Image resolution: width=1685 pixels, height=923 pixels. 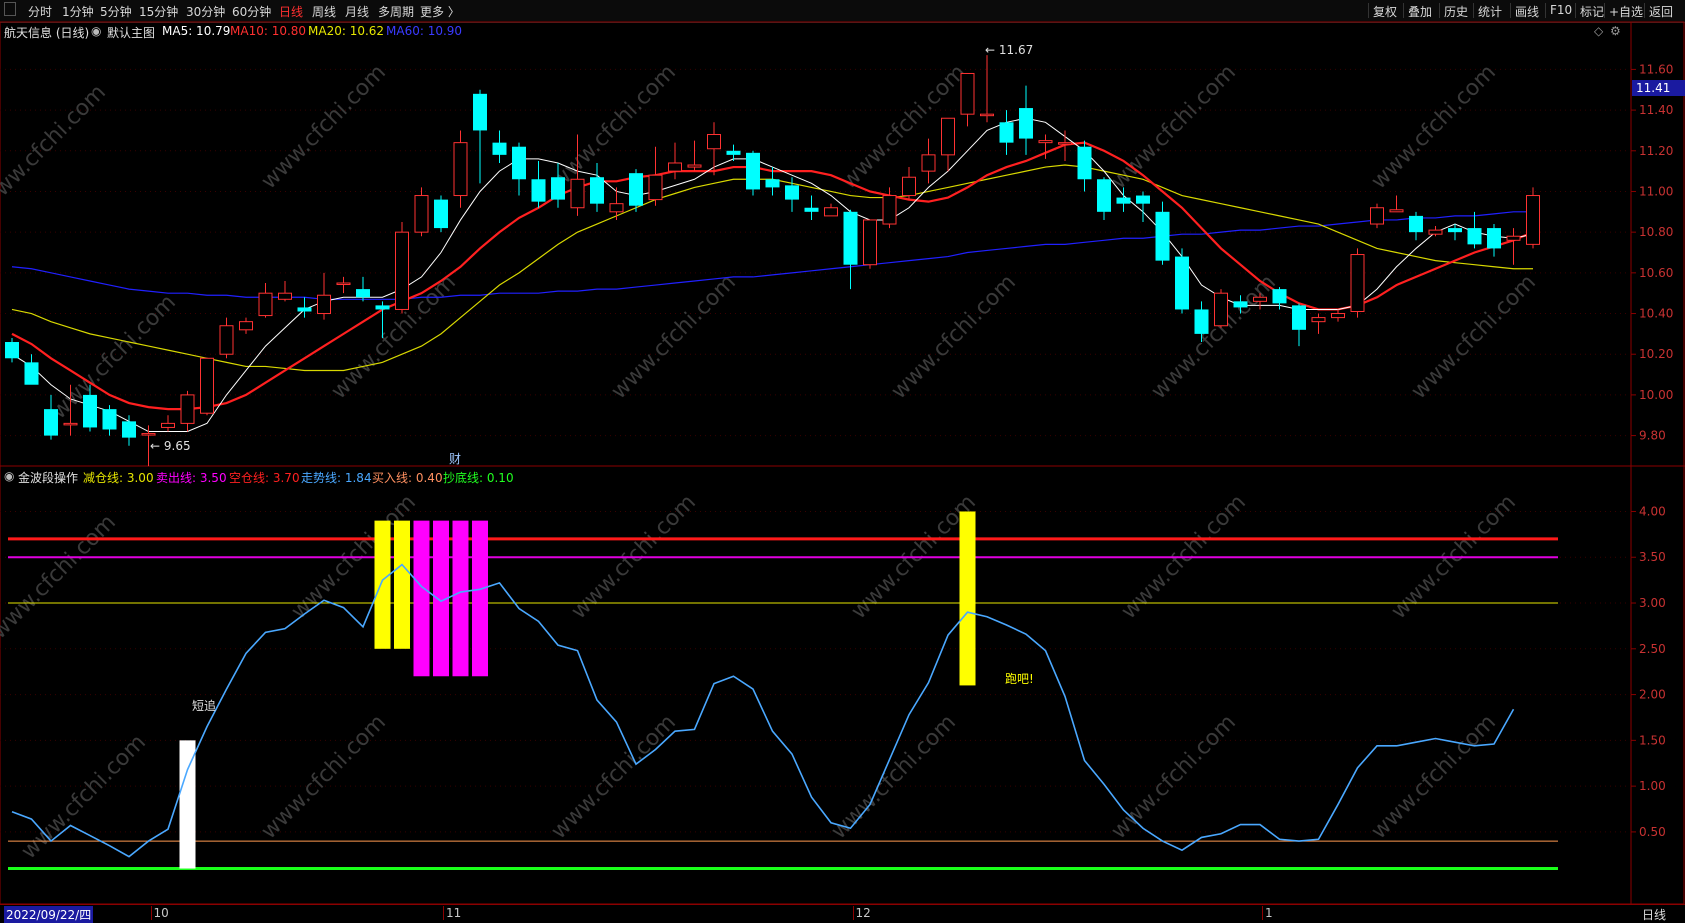 What do you see at coordinates (1661, 11) in the screenshot?
I see `toolbar-right-item-8: 返回` at bounding box center [1661, 11].